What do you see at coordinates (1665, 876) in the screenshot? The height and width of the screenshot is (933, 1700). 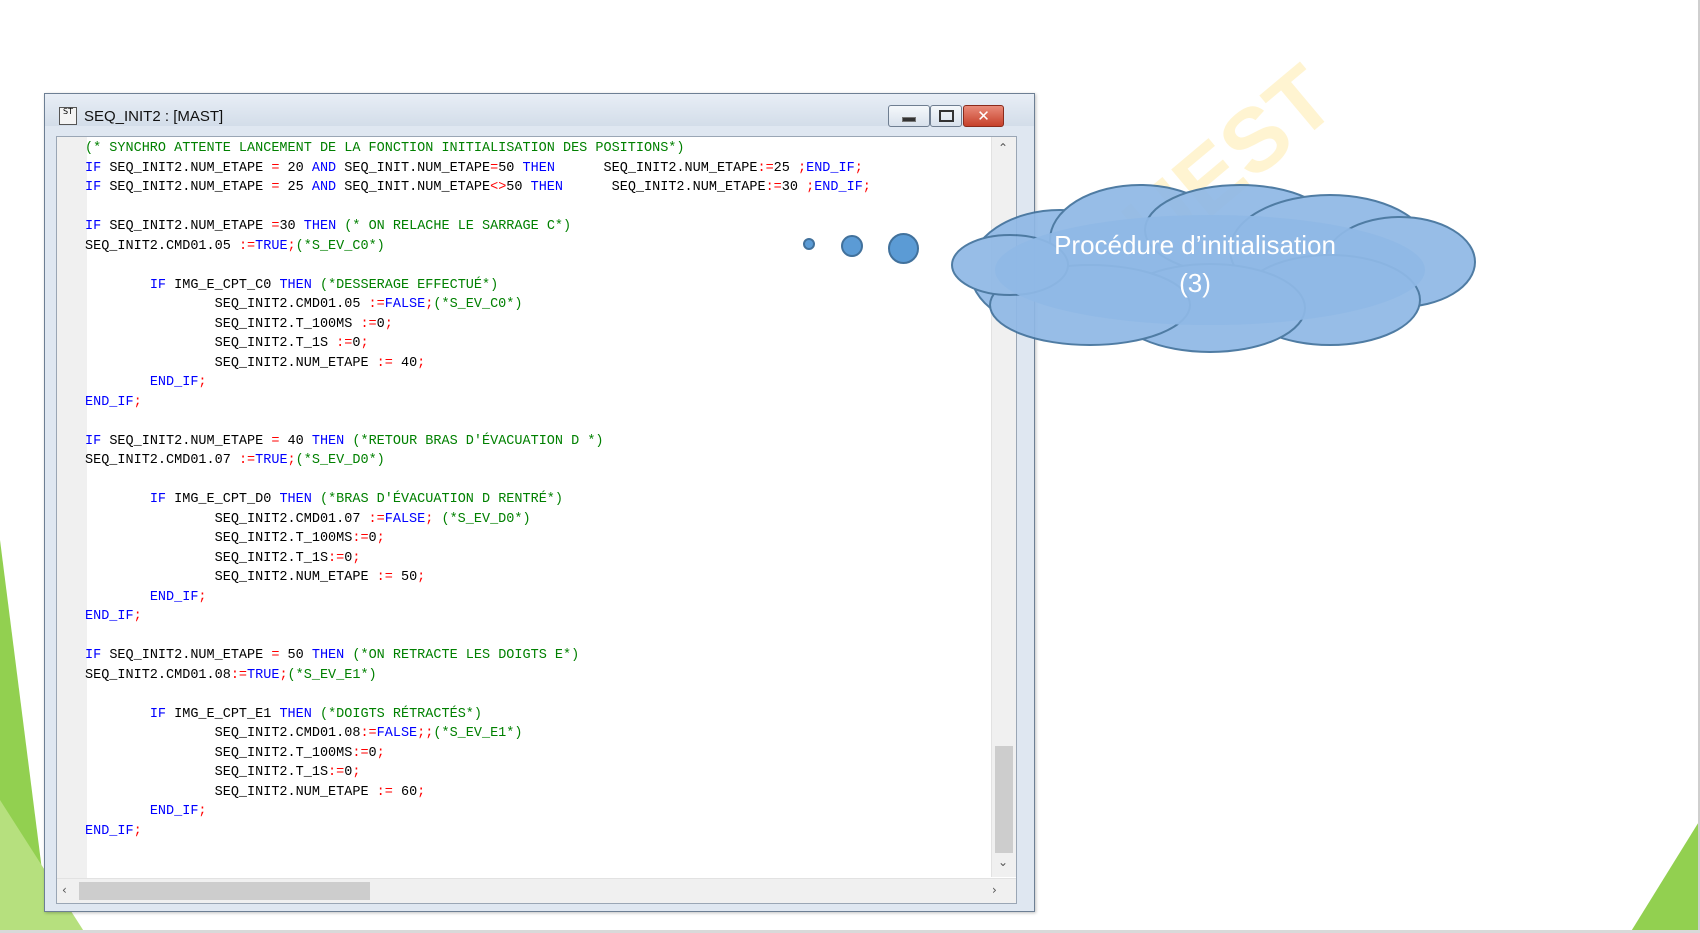 I see `slide-right-decoration` at bounding box center [1665, 876].